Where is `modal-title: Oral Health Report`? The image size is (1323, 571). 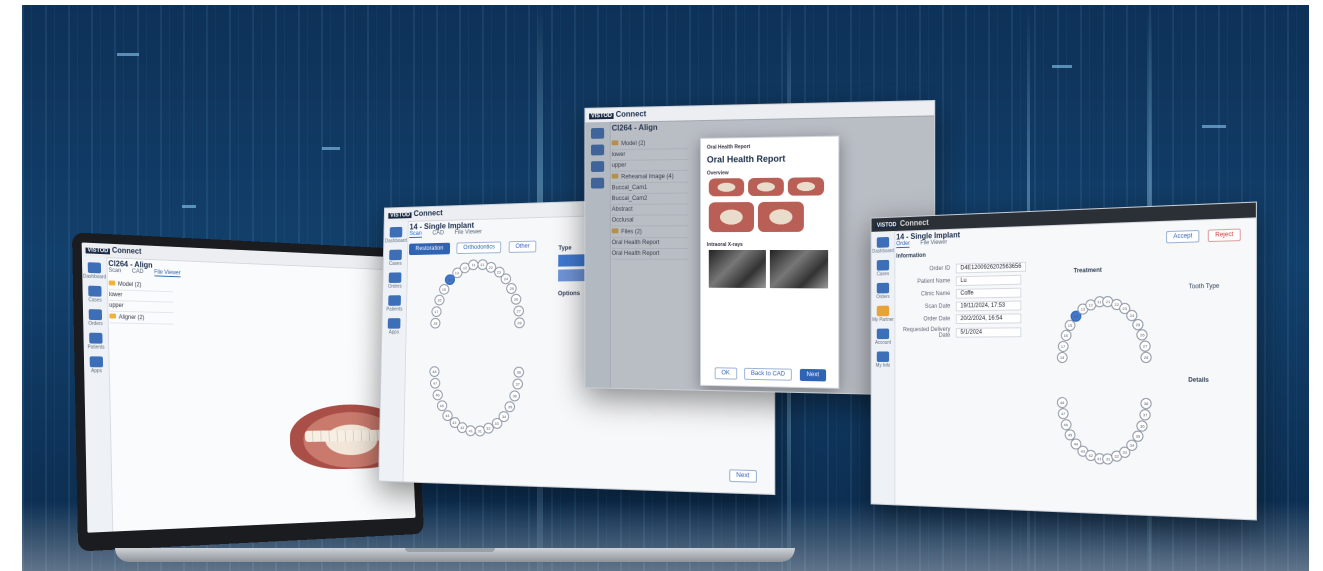 modal-title: Oral Health Report is located at coordinates (769, 159).